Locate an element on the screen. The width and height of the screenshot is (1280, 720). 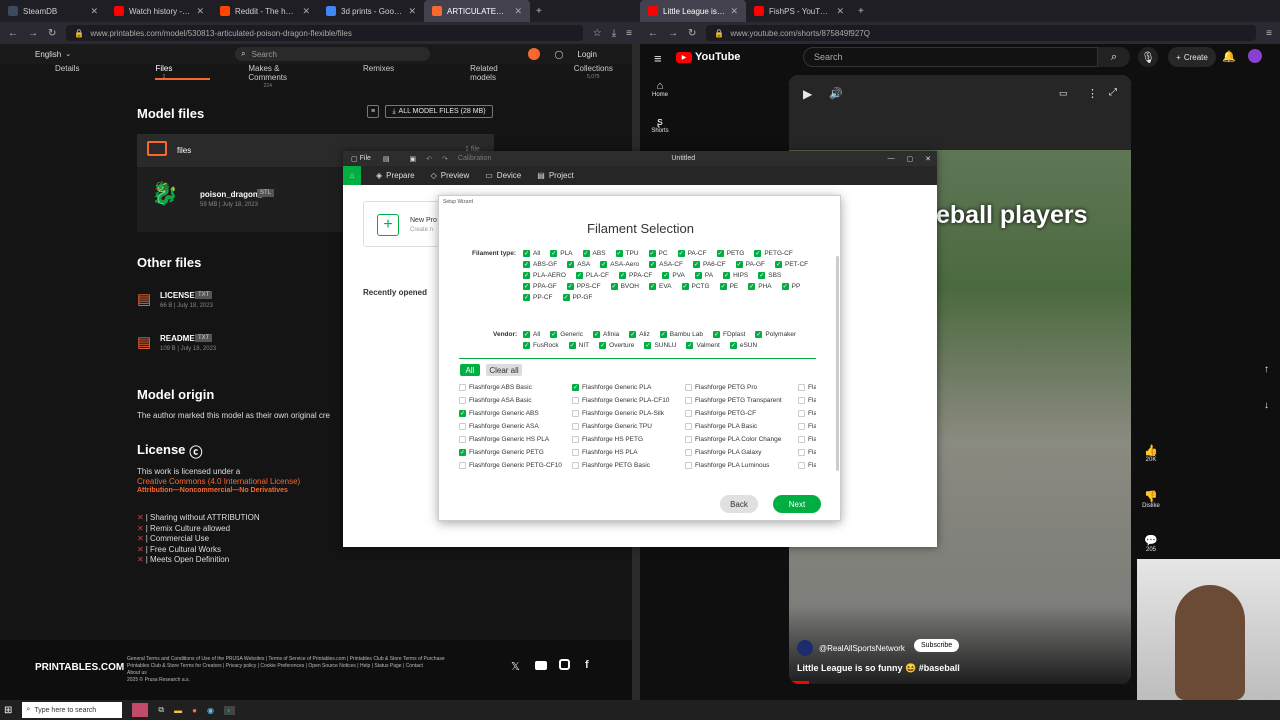
printables-search: ⌕ Search is located at coordinates (333, 54).